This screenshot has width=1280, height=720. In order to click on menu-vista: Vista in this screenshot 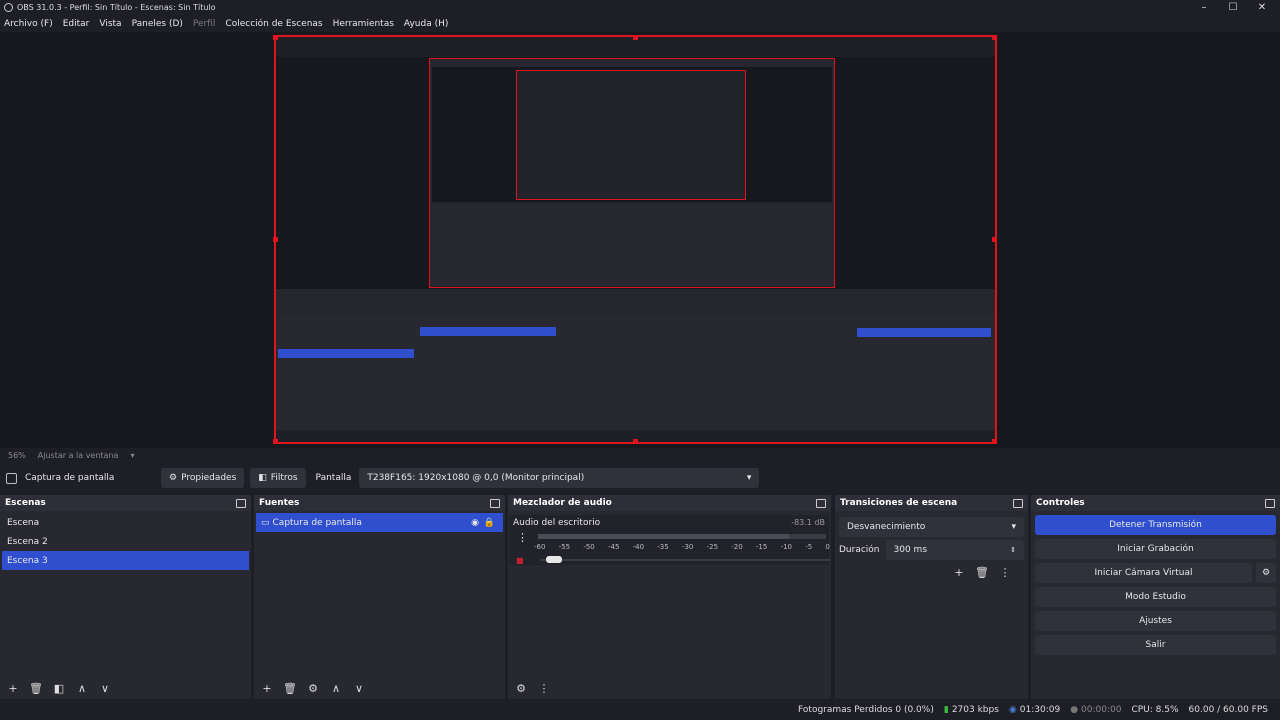, I will do `click(110, 24)`.